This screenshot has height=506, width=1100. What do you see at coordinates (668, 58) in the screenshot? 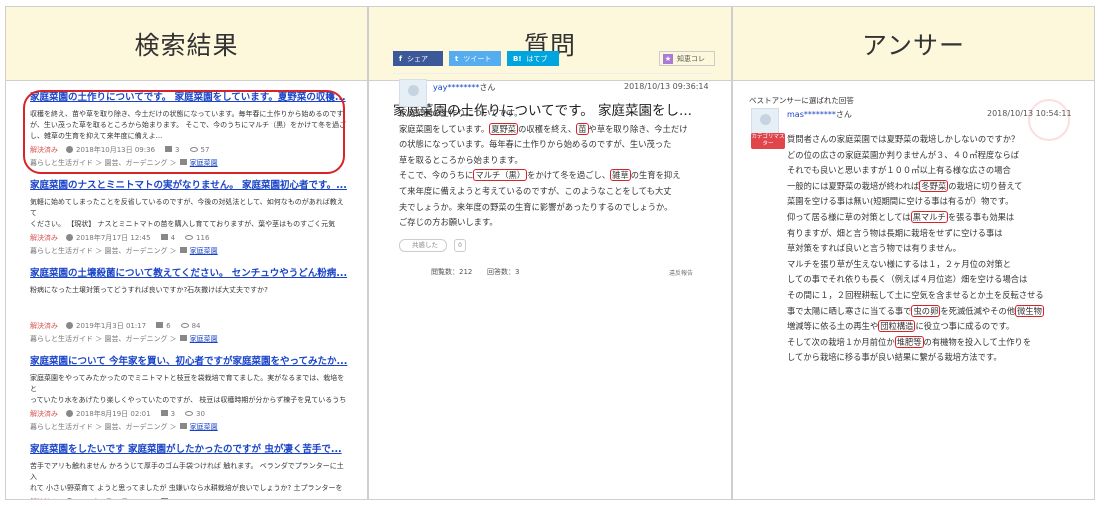
I see `star-icon: ★` at bounding box center [668, 58].